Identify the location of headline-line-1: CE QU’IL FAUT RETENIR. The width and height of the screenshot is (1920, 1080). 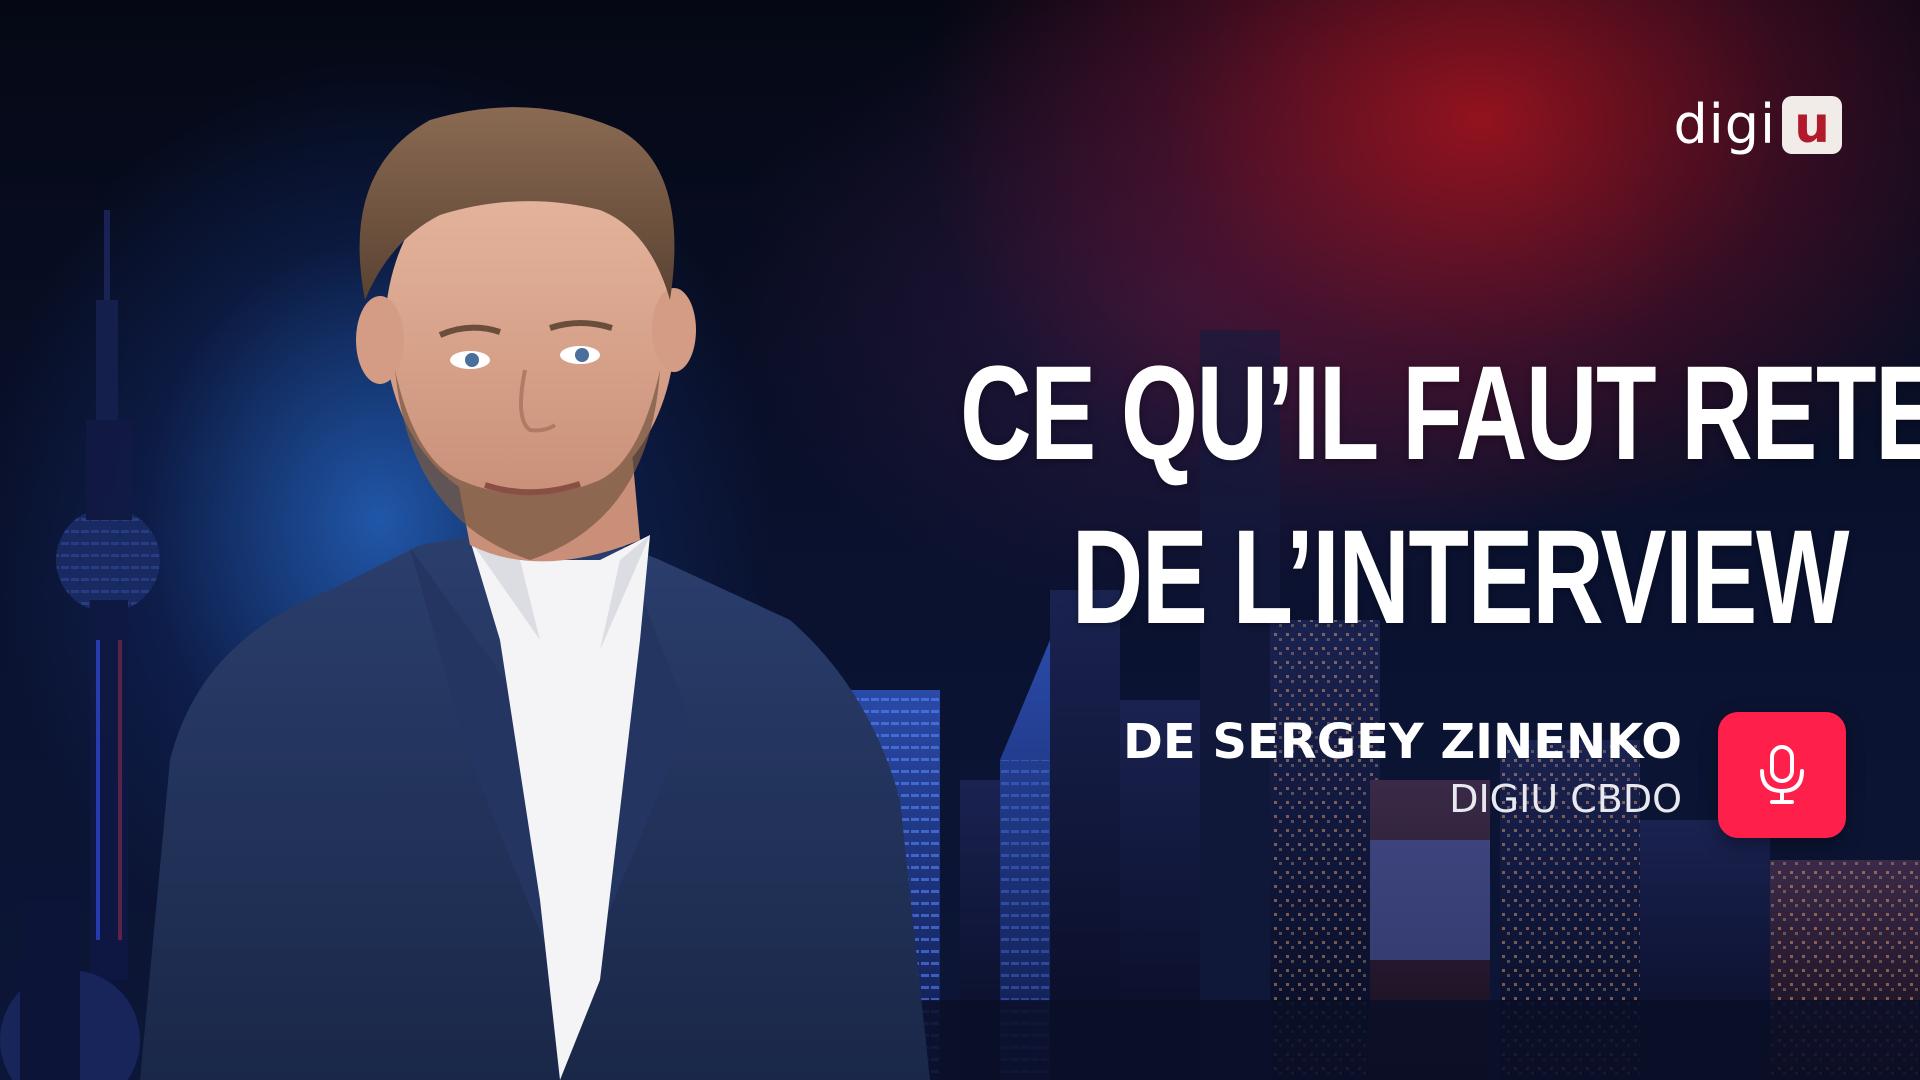
(1440, 413).